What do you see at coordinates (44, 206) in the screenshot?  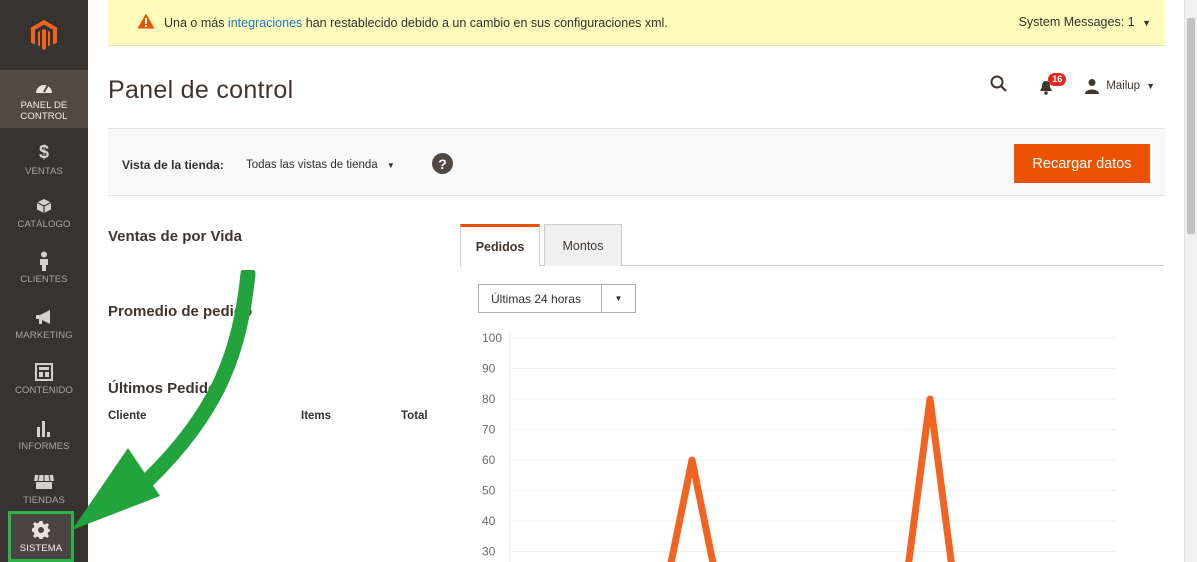 I see `cube-icon` at bounding box center [44, 206].